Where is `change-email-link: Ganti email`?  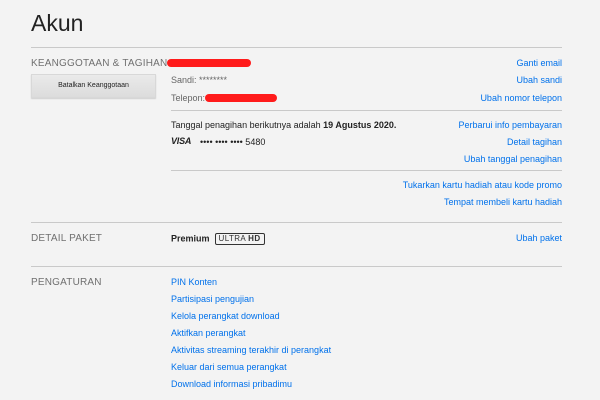
change-email-link: Ganti email is located at coordinates (539, 63).